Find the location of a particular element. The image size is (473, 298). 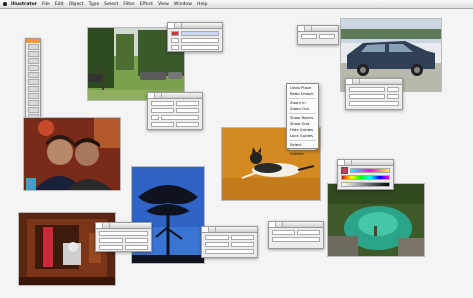

rectangle-tool-icon is located at coordinates (33, 82).